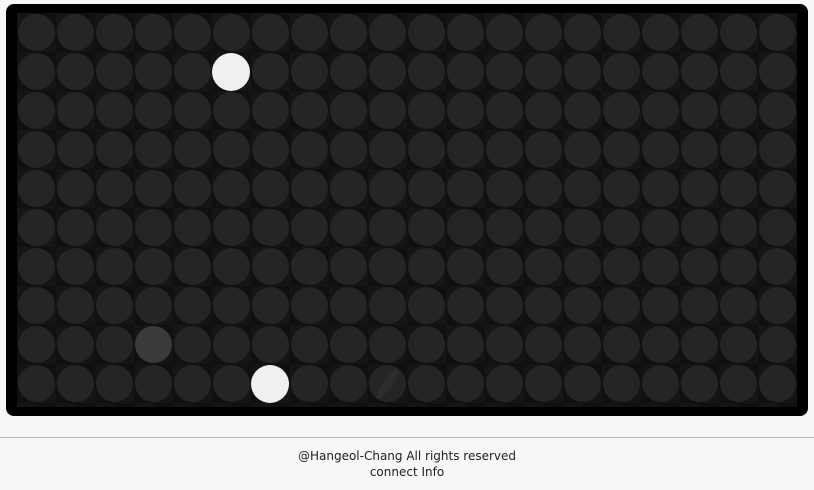 This screenshot has height=490, width=814. Describe the element at coordinates (270, 383) in the screenshot. I see `white-piece` at that location.